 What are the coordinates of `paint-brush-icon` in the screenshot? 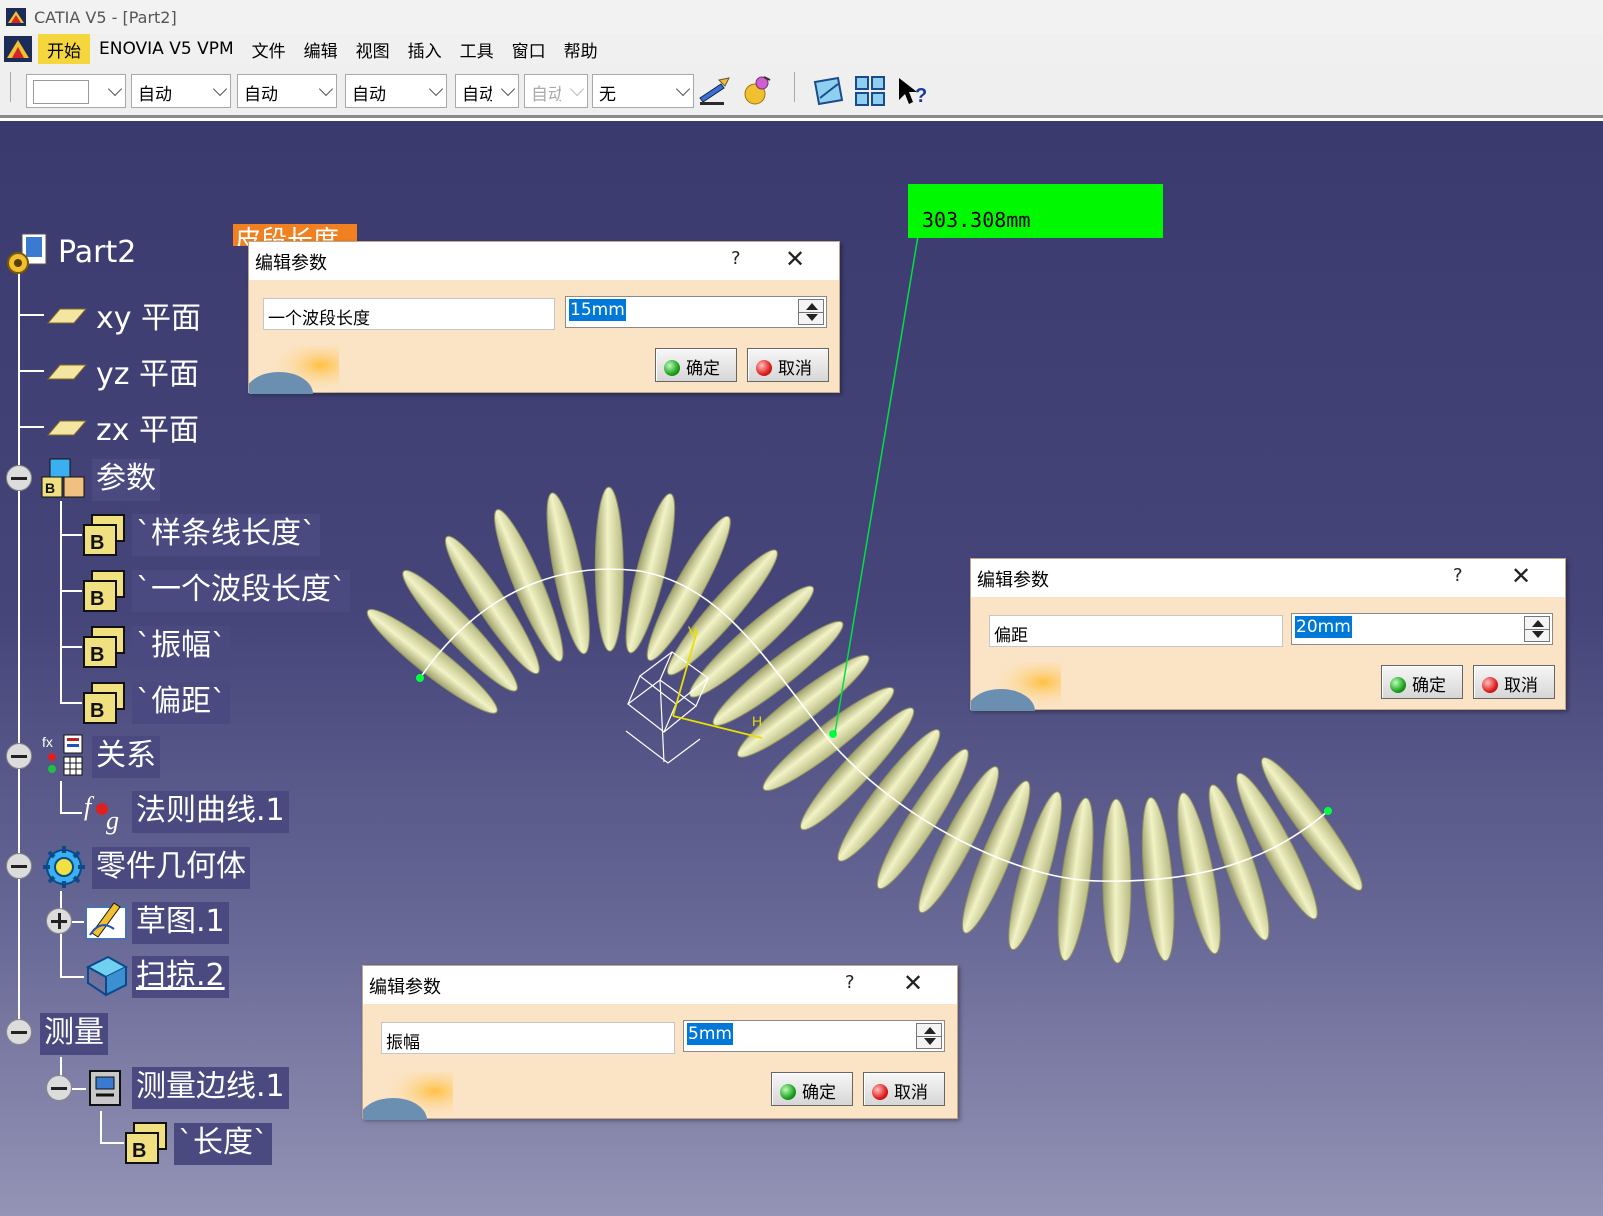 It's located at (714, 91).